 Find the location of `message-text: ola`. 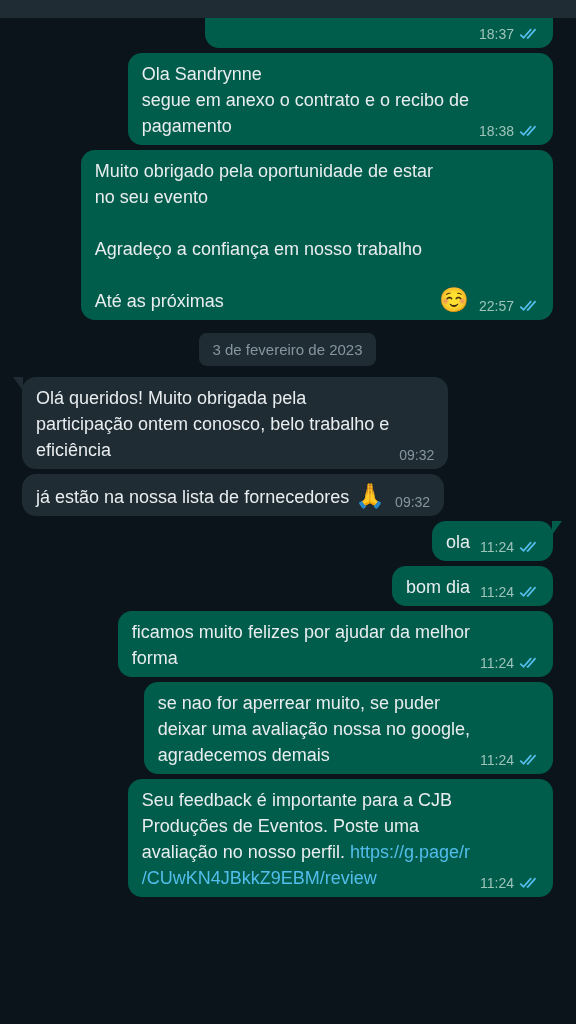

message-text: ola is located at coordinates (457, 542).